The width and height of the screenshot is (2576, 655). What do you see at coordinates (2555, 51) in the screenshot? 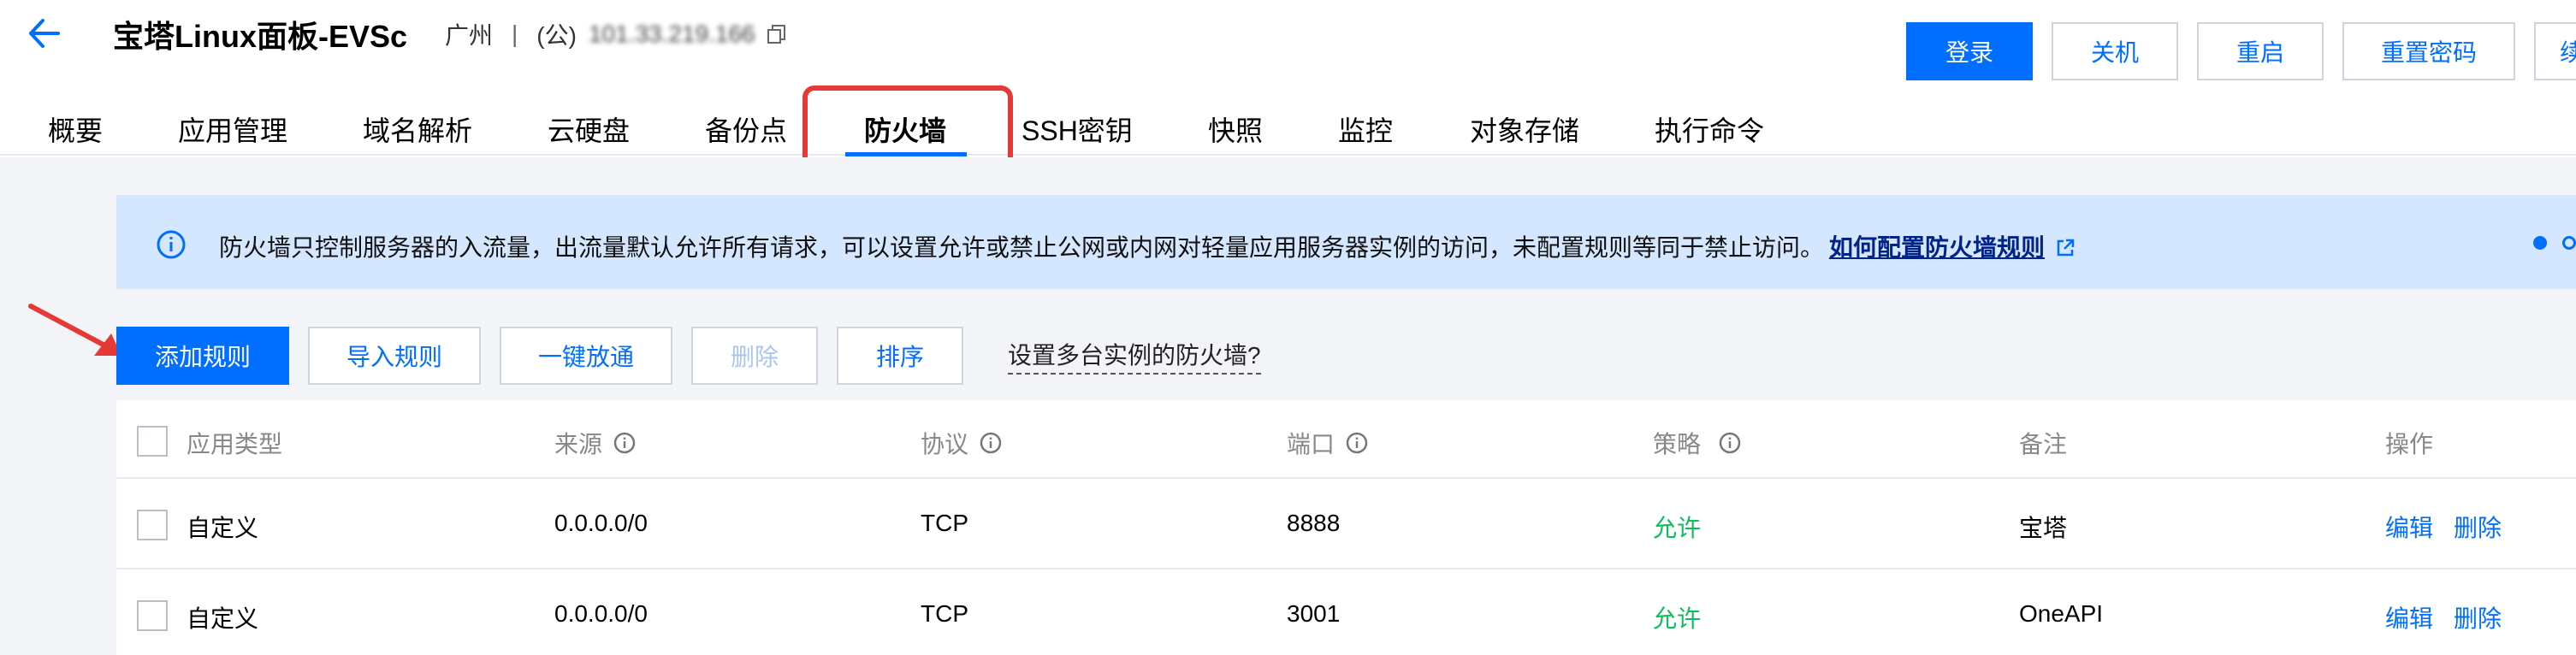
I see `renew-button: 续` at bounding box center [2555, 51].